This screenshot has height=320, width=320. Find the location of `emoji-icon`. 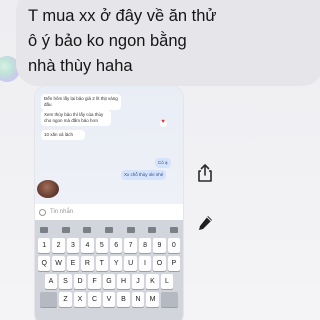

emoji-icon is located at coordinates (42, 212).